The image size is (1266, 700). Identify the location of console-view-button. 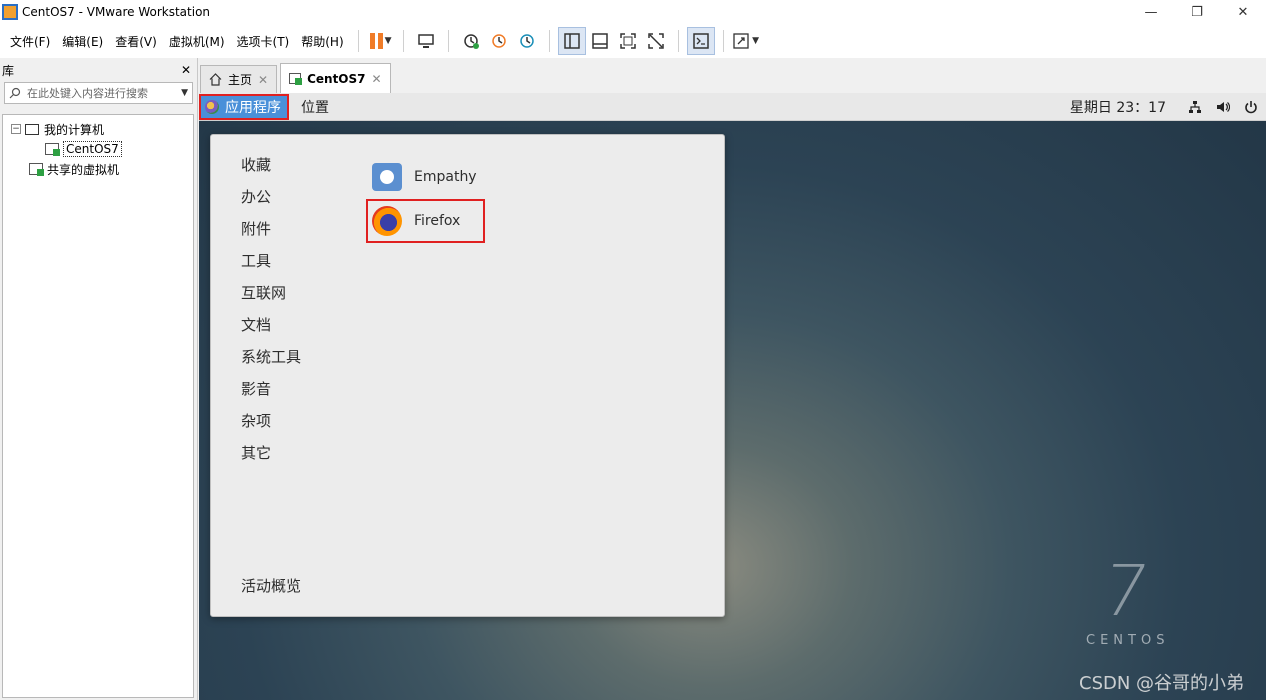
(700, 41).